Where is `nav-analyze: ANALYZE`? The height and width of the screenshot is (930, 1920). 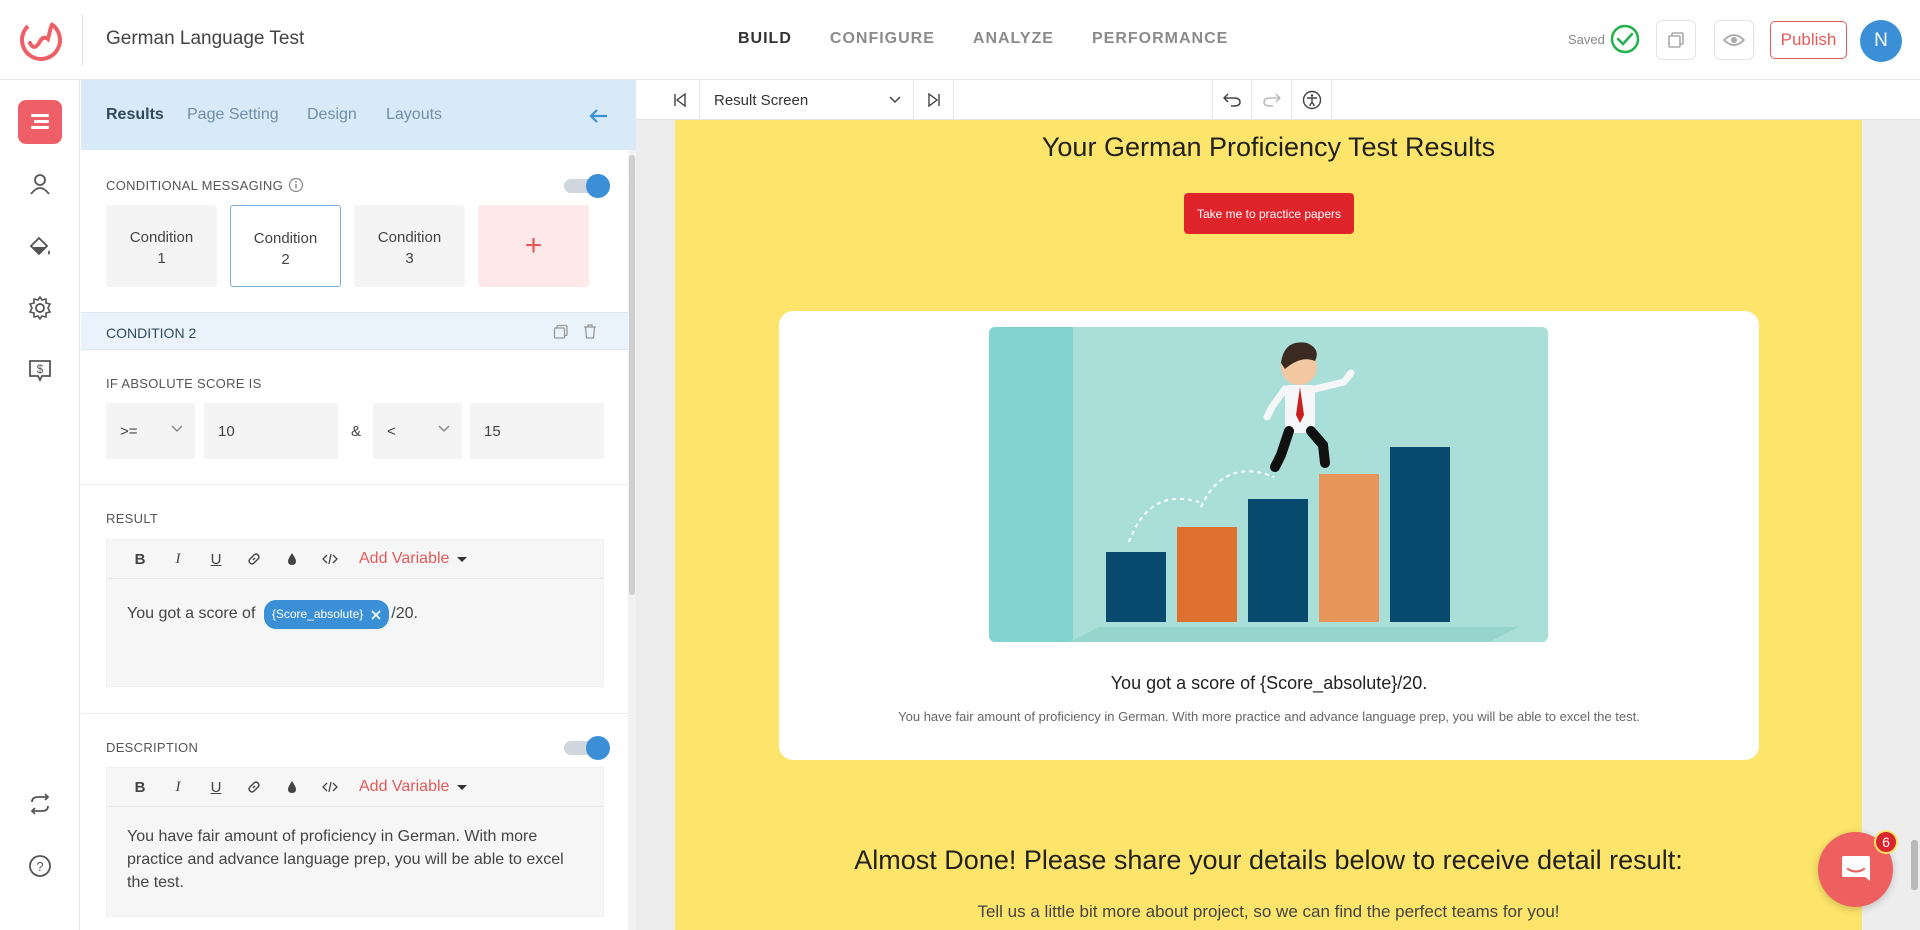
nav-analyze: ANALYZE is located at coordinates (1013, 39).